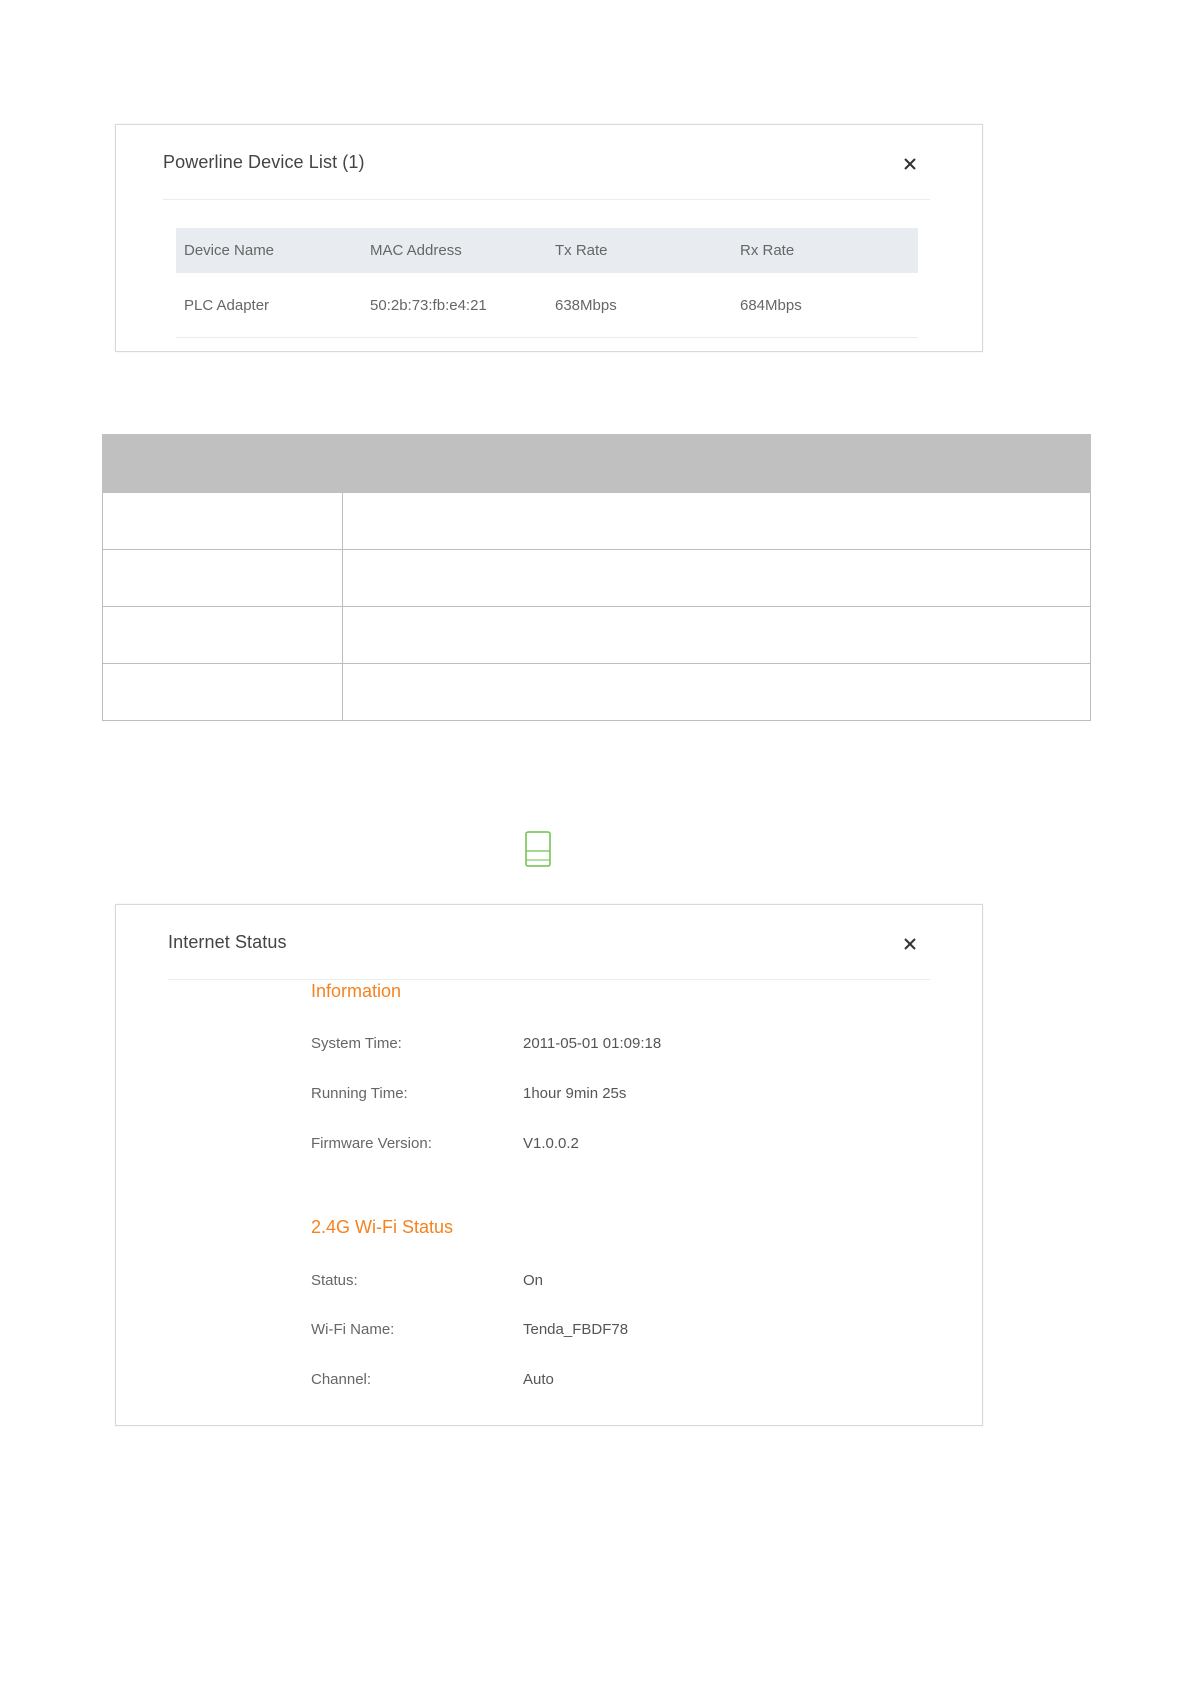 The image size is (1191, 1684). Describe the element at coordinates (576, 1329) in the screenshot. I see `wifi-name-value: Tenda_FBDF78` at that location.